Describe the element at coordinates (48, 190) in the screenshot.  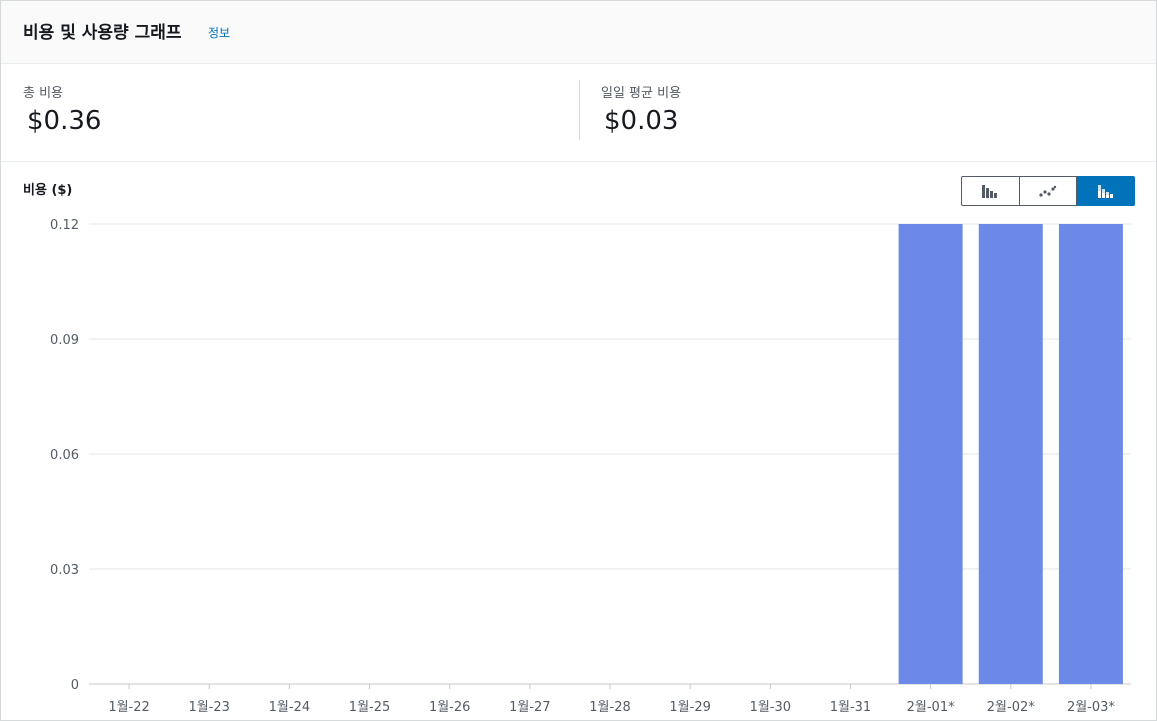
I see `y-axis-title: 비용 ($)` at that location.